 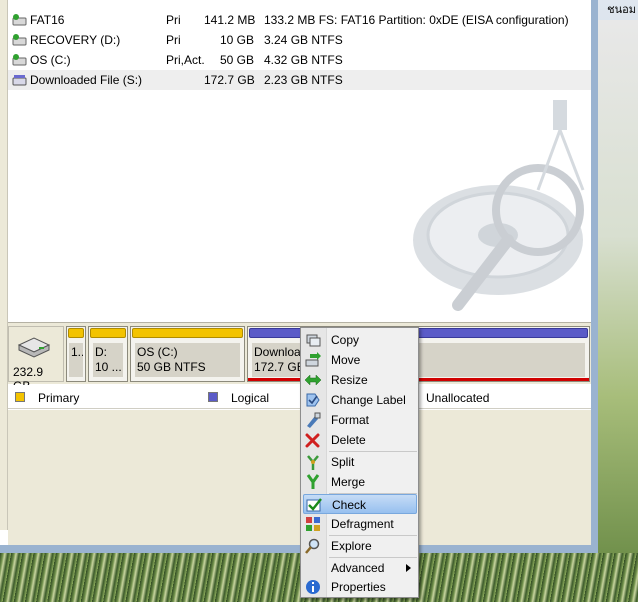 What do you see at coordinates (368, 400) in the screenshot?
I see `menu-item-label: Change Label` at bounding box center [368, 400].